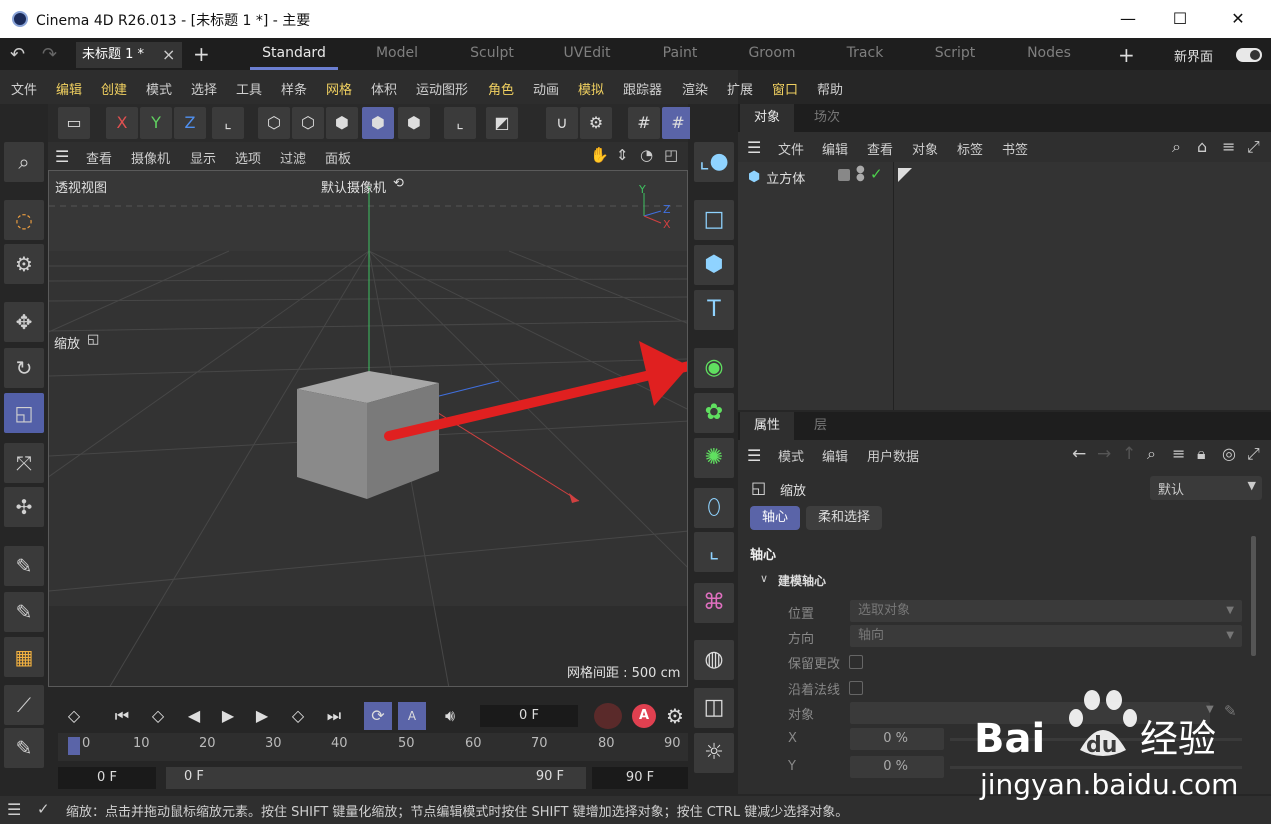 The height and width of the screenshot is (824, 1271). Describe the element at coordinates (925, 148) in the screenshot. I see `om-menu-object: 对象` at that location.